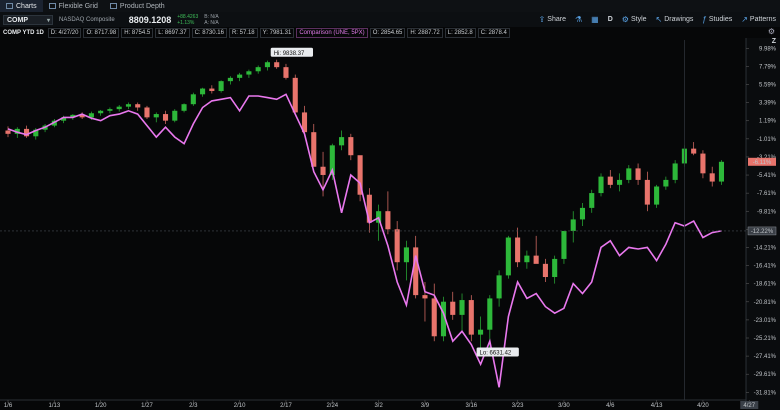 This screenshot has height=410, width=780. What do you see at coordinates (767, 176) in the screenshot?
I see `y-tick-label: -5.41%` at bounding box center [767, 176].